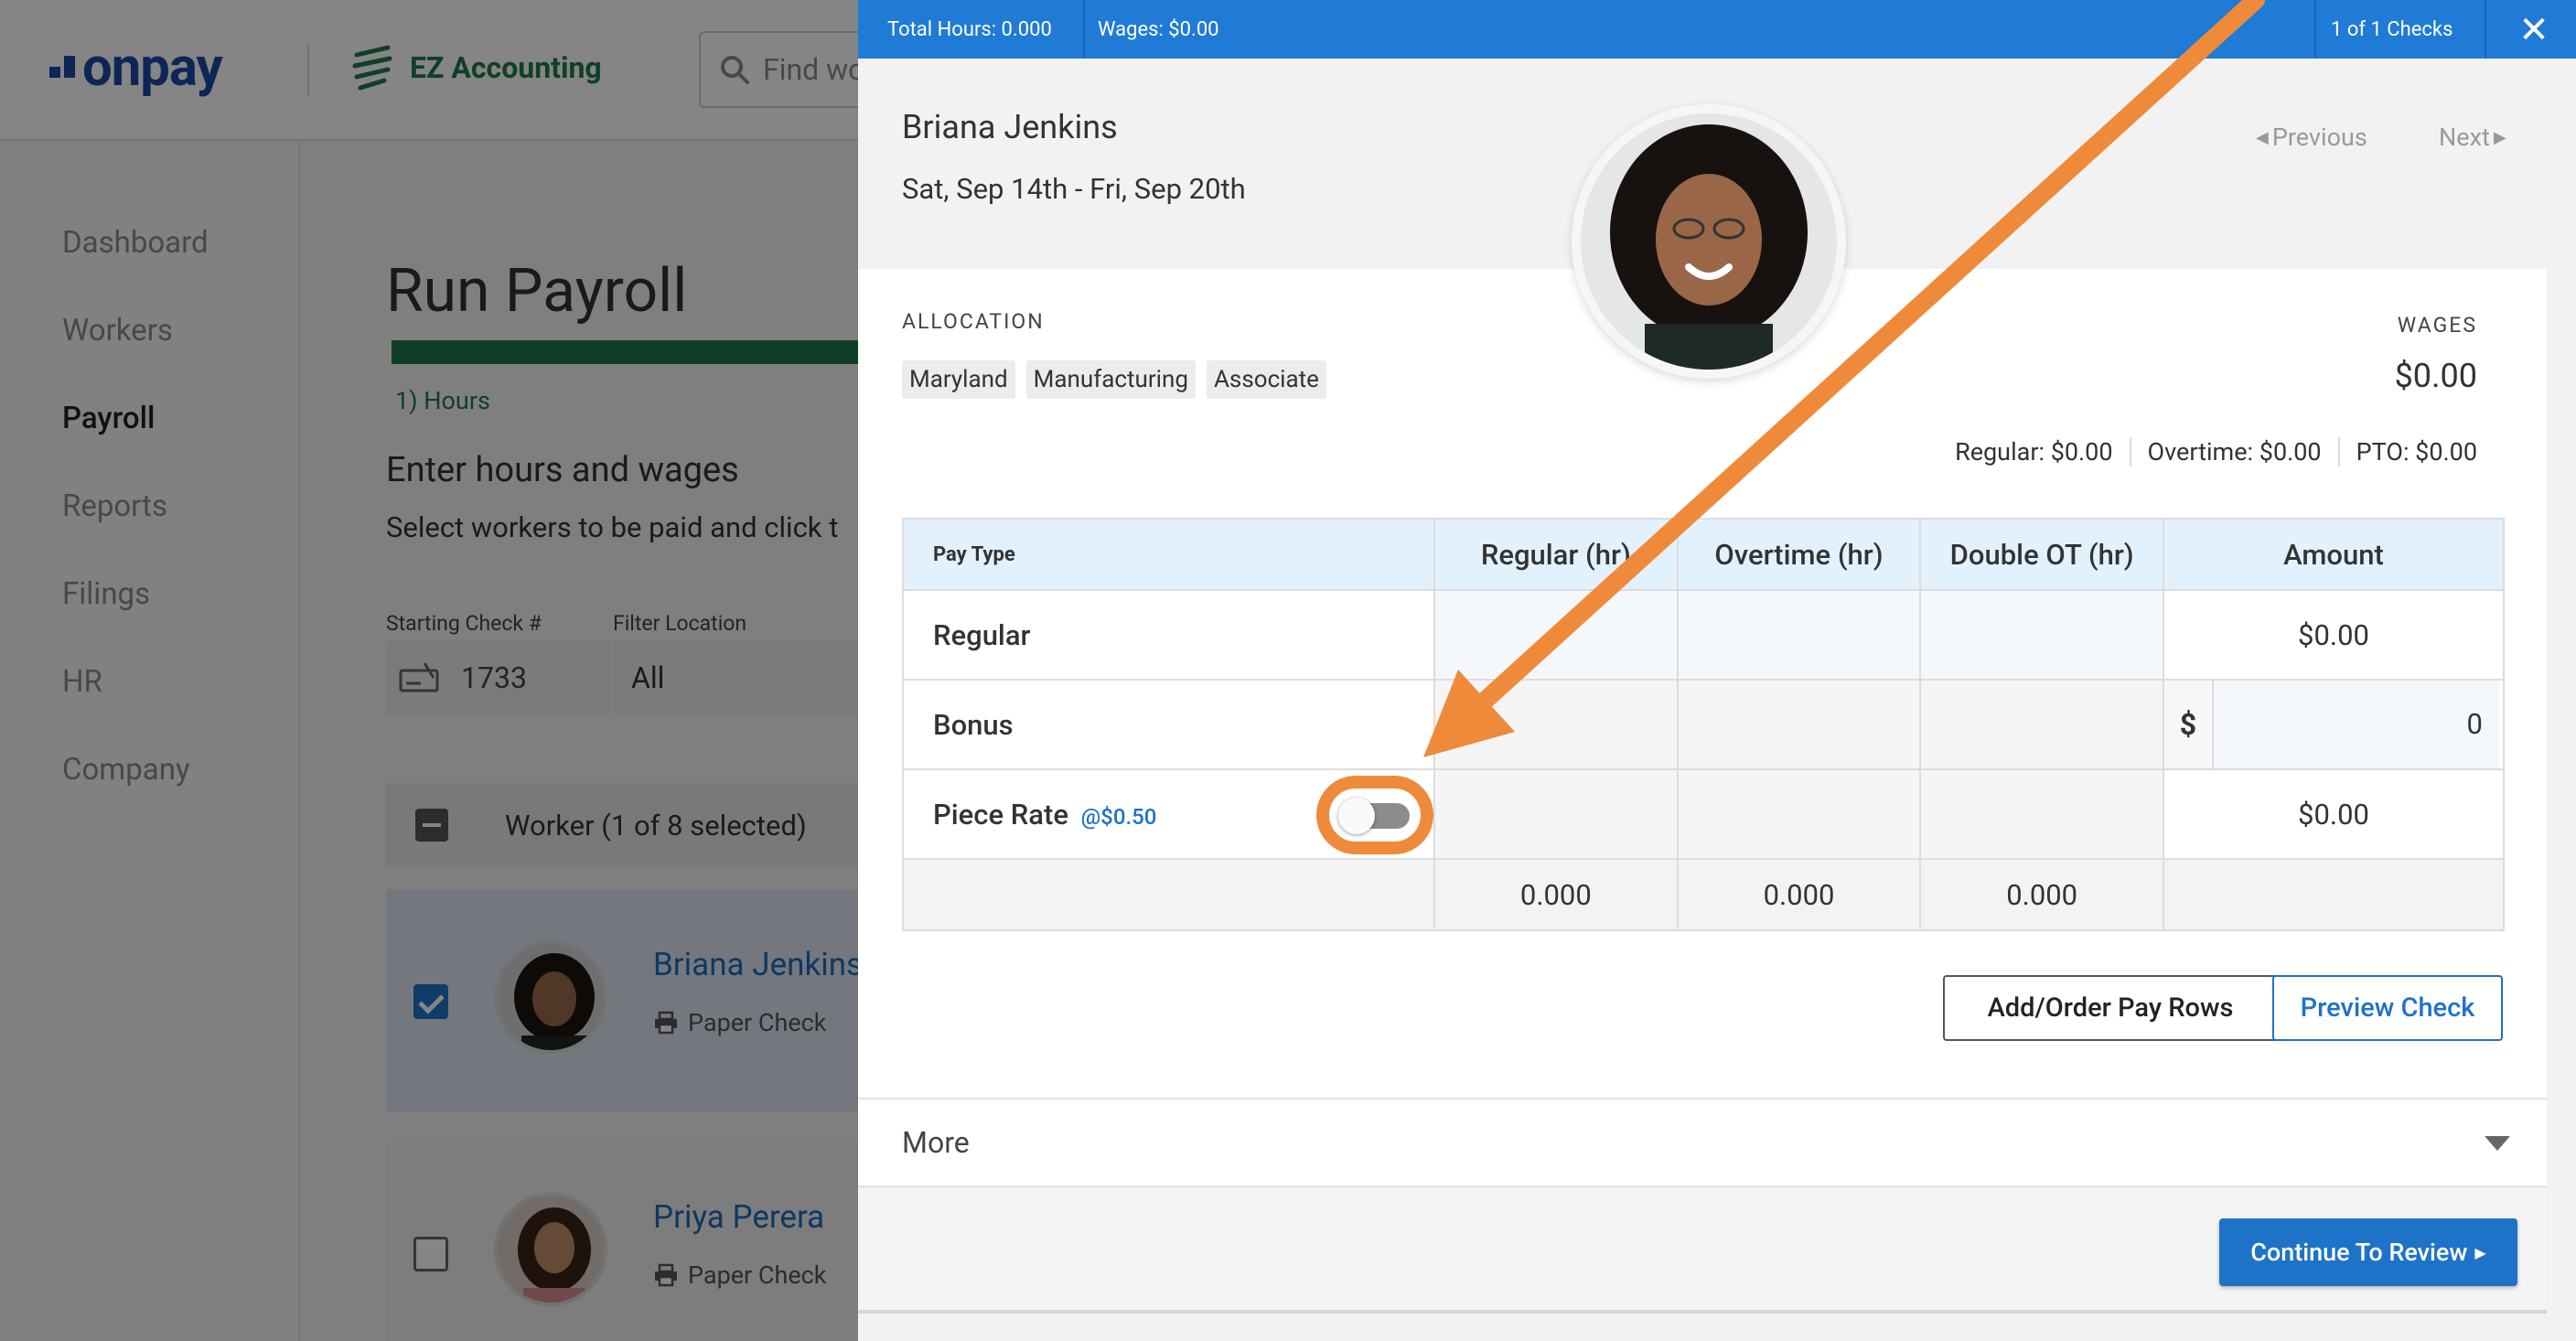  Describe the element at coordinates (2042, 554) in the screenshot. I see `col-double-ot-hr: Double OT (hr)` at that location.